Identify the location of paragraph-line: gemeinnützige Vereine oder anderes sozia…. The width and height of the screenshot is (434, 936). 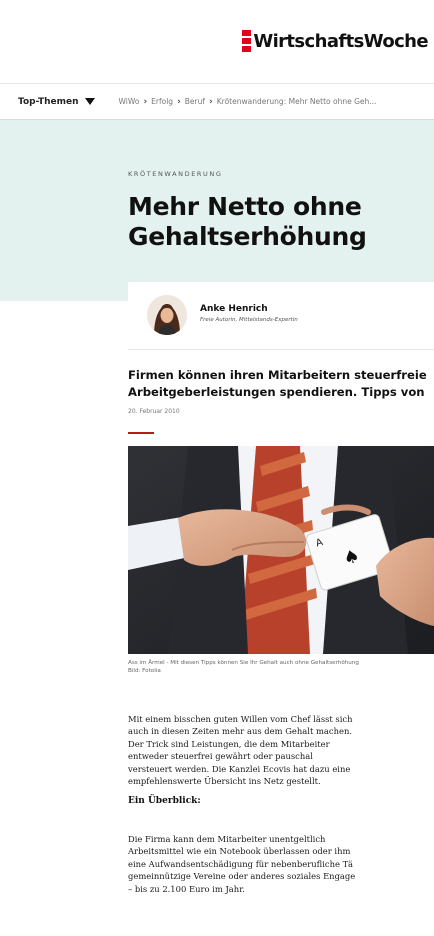
(242, 876).